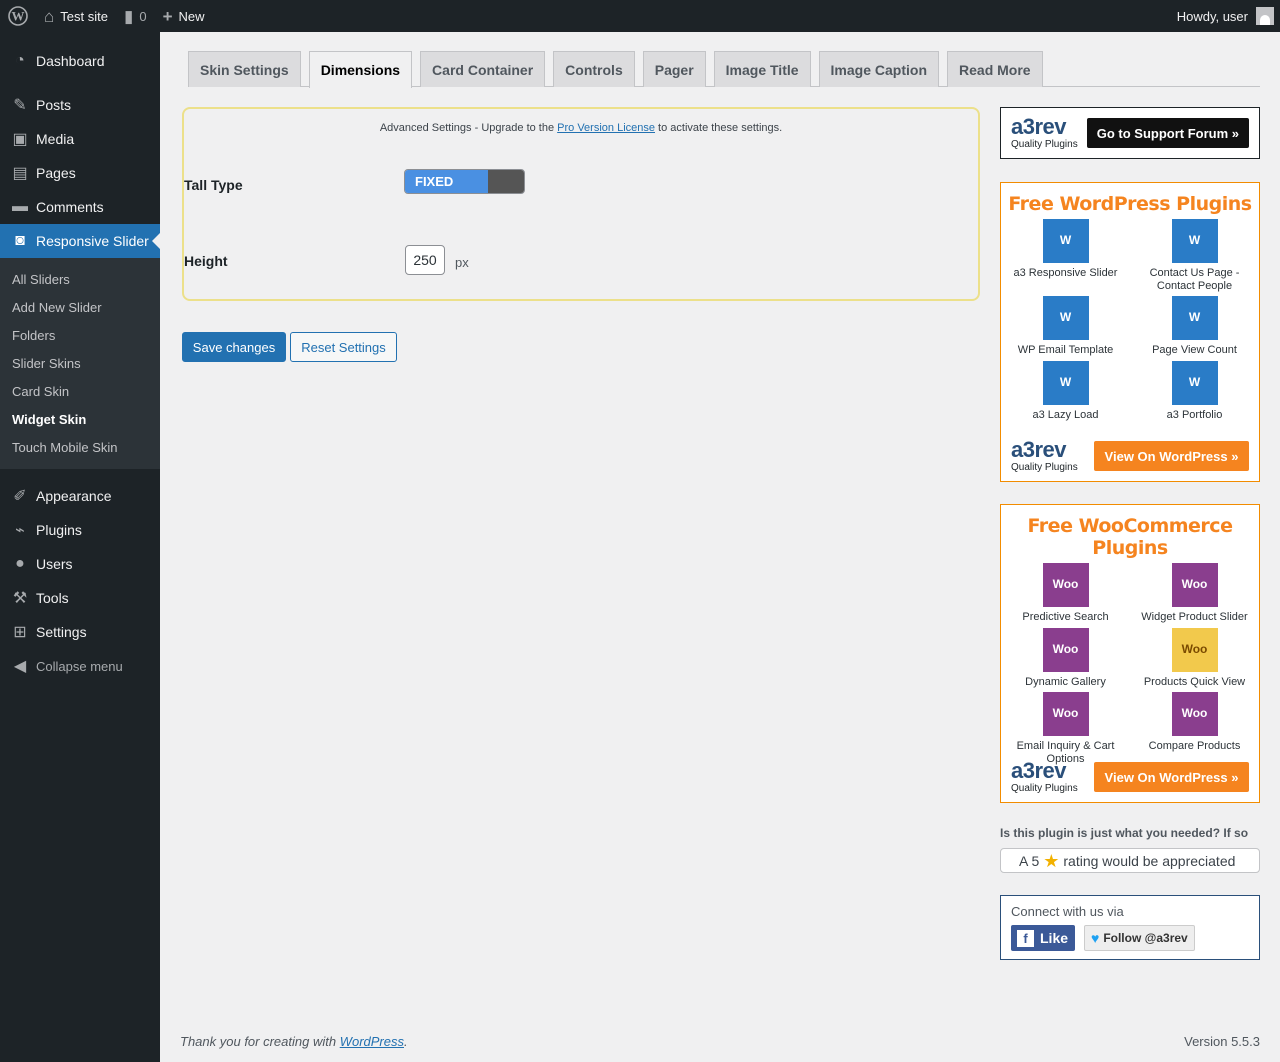  What do you see at coordinates (80, 391) in the screenshot?
I see `submenu-card-skin: Card Skin` at bounding box center [80, 391].